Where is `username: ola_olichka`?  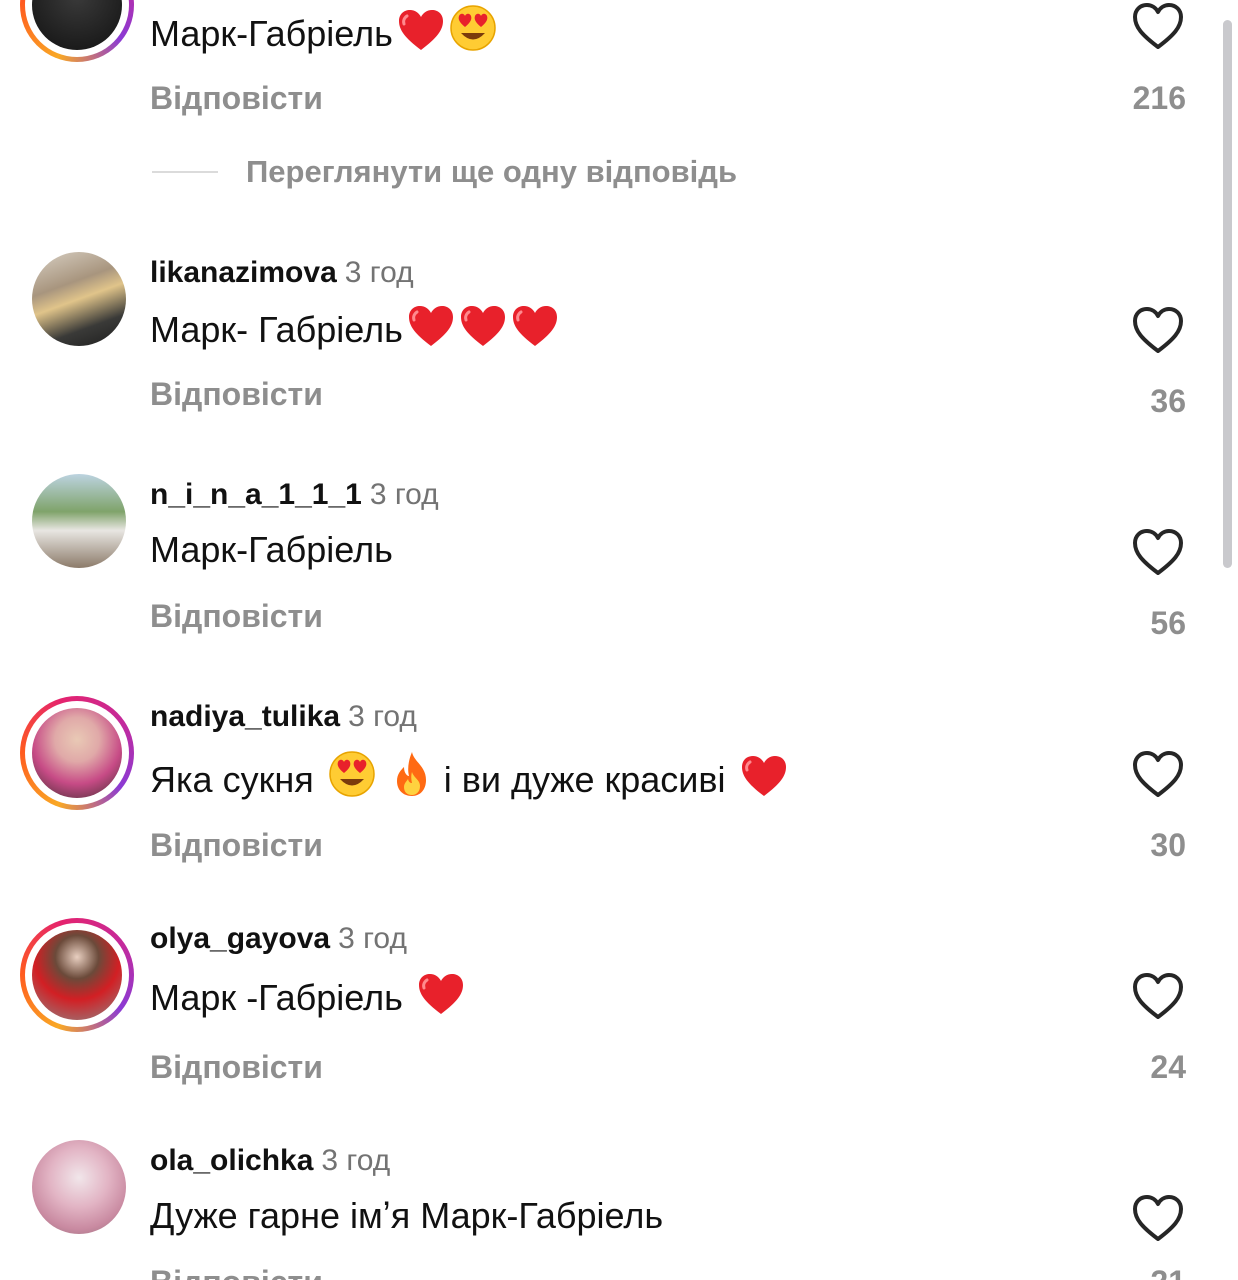
username: ola_olichka is located at coordinates (231, 1160).